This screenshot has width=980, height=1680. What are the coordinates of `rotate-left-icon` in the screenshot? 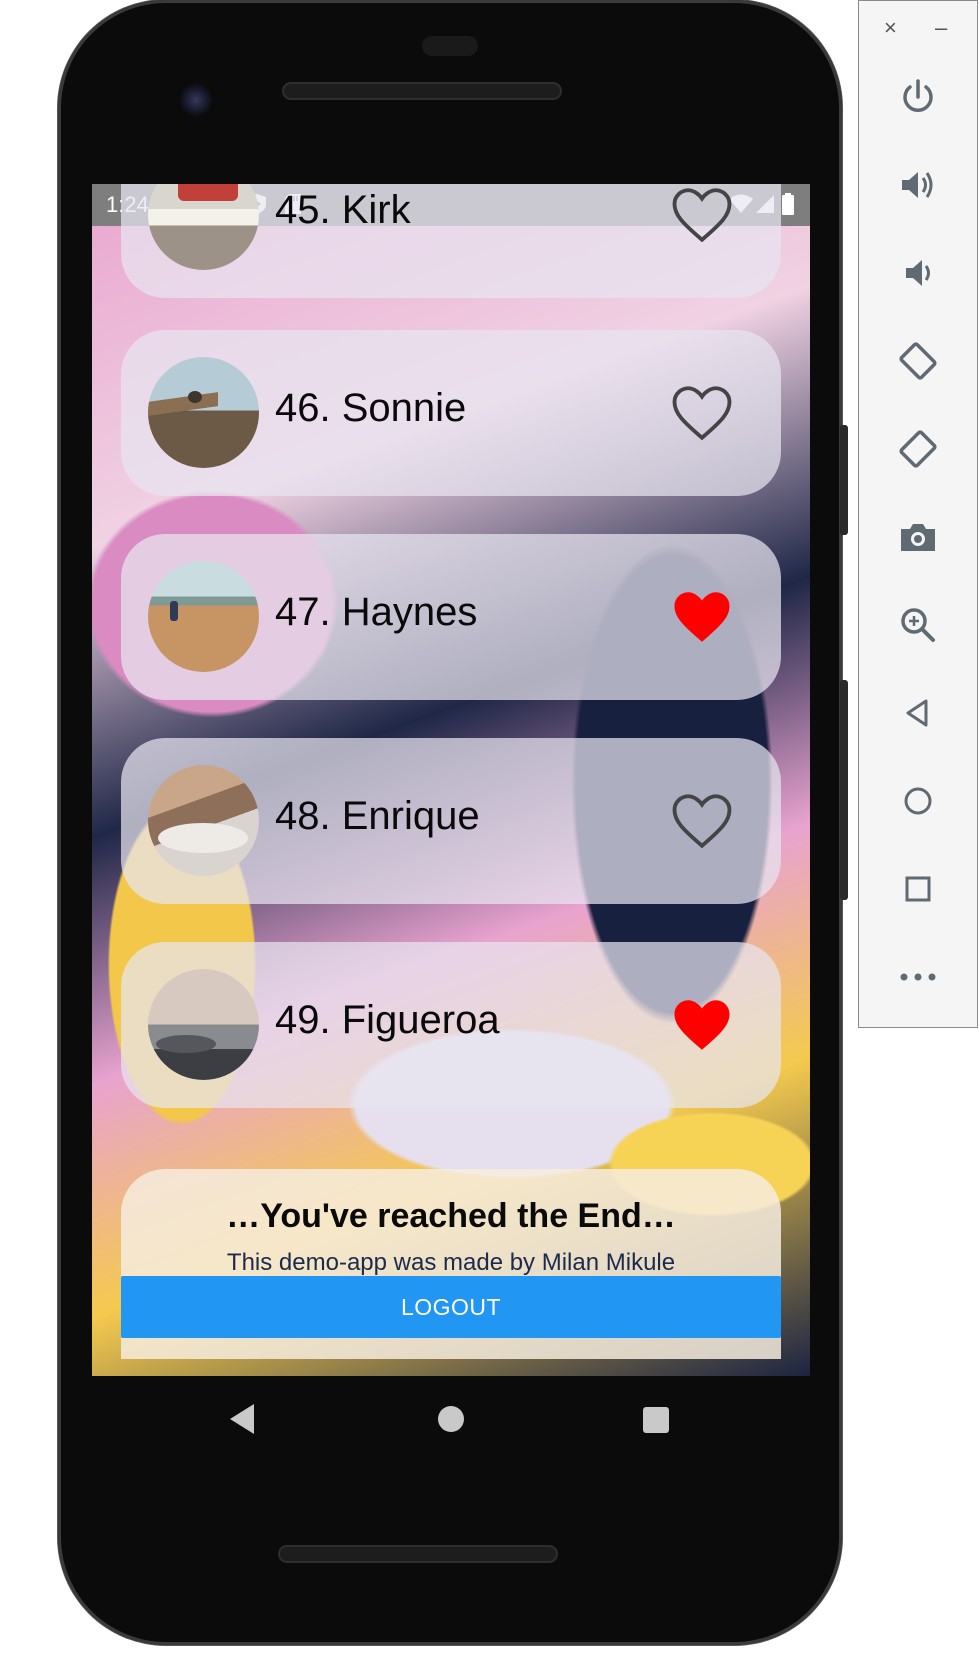 It's located at (918, 361).